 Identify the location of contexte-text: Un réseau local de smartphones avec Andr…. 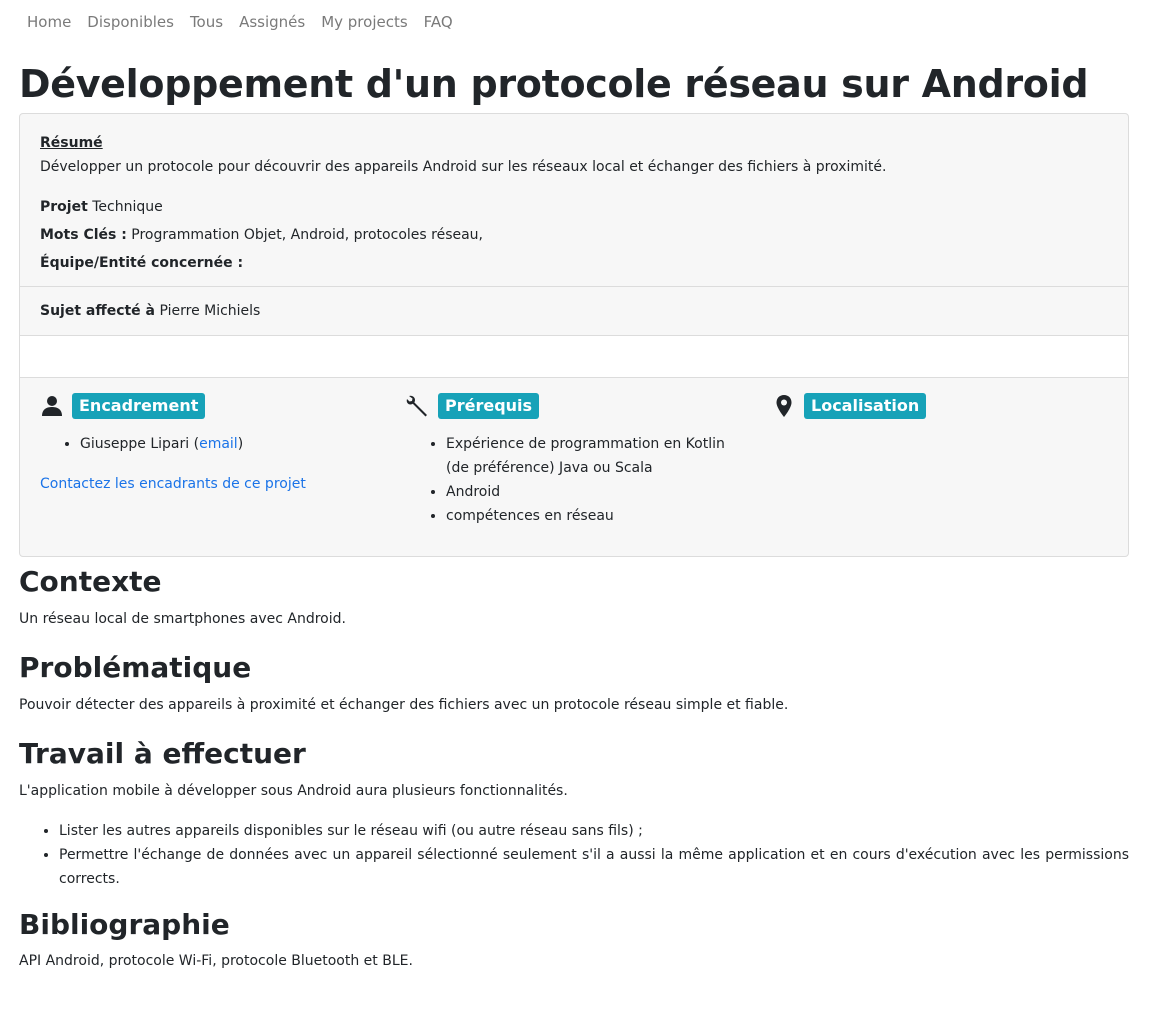
(182, 619).